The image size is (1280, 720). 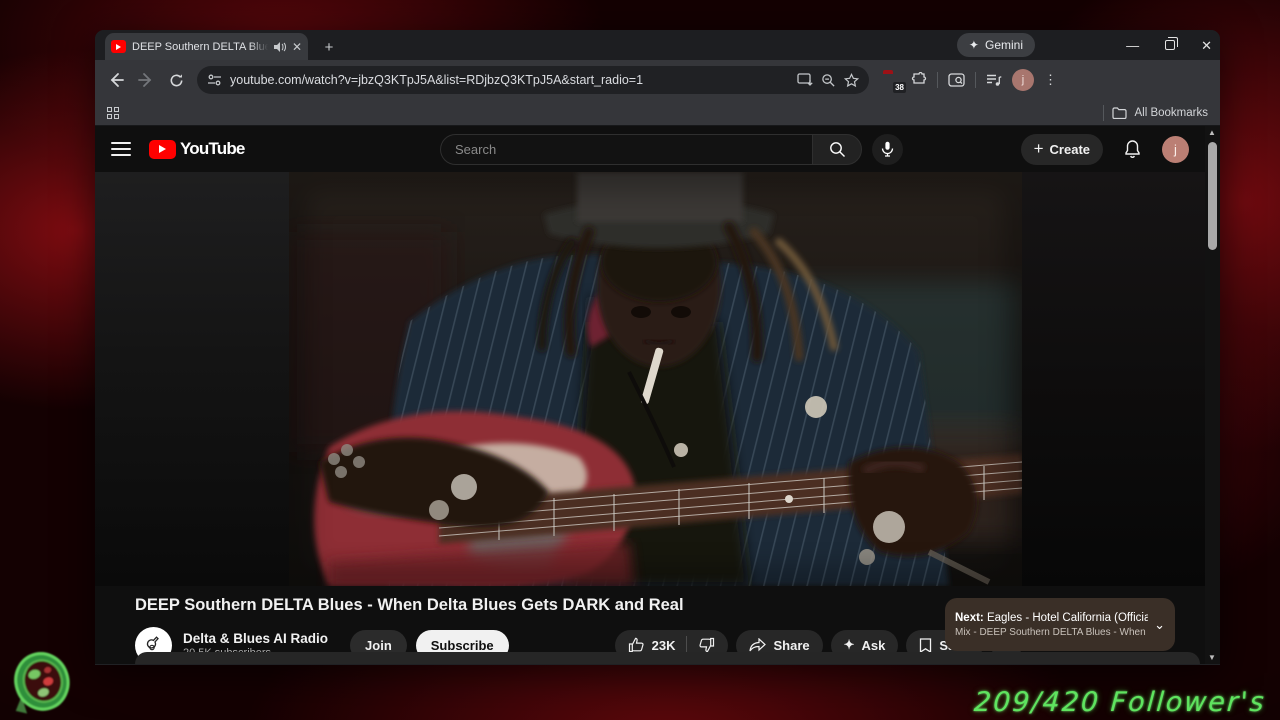 What do you see at coordinates (146, 80) in the screenshot?
I see `forward-icon` at bounding box center [146, 80].